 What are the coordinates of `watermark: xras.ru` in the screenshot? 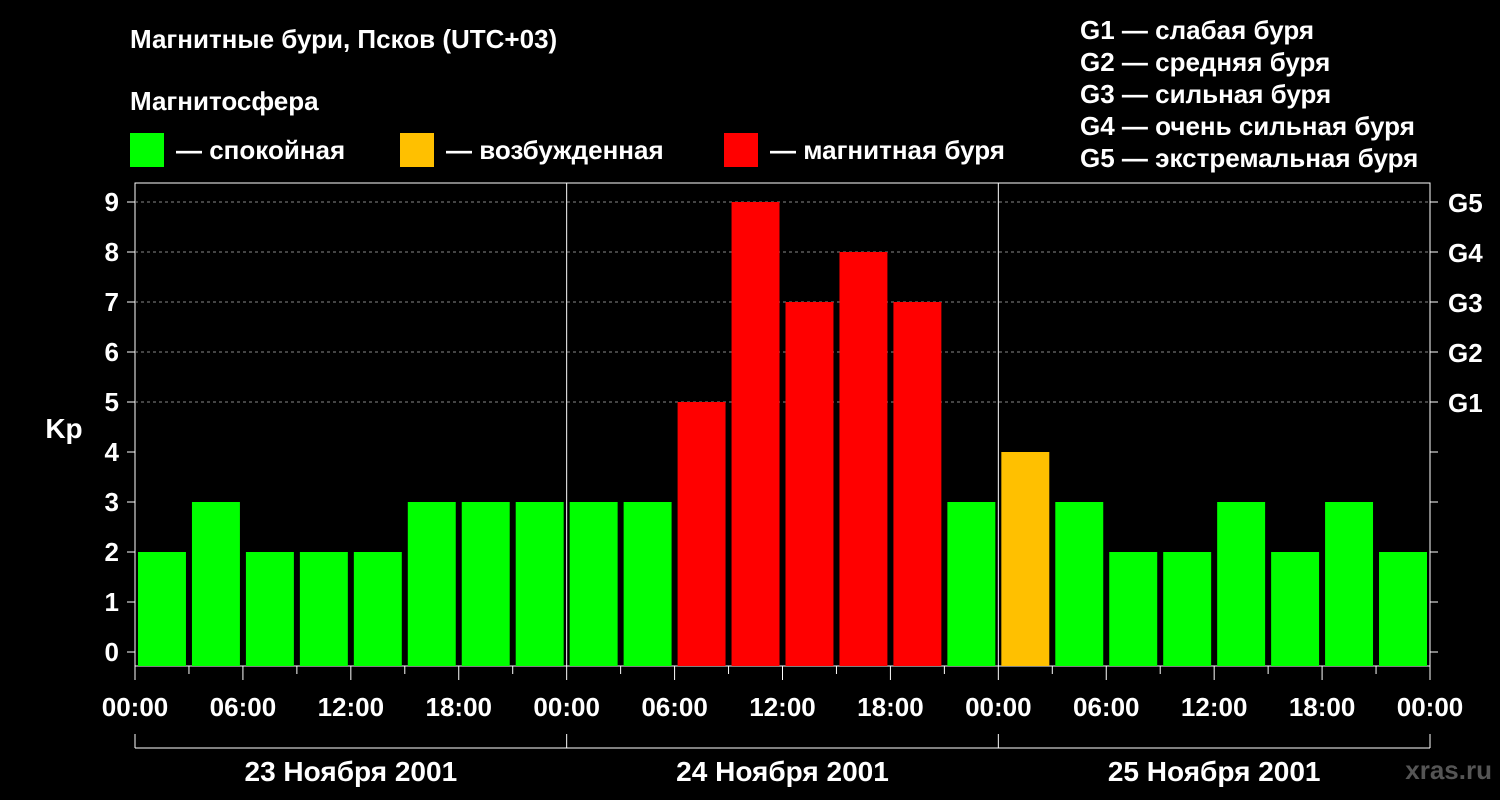 It's located at (1448, 770).